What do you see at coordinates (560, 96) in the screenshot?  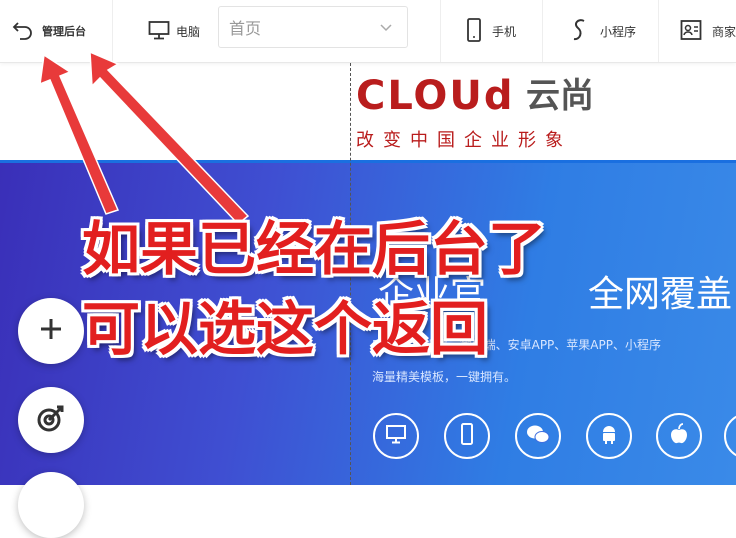 I see `logo-chinese: 云尚` at bounding box center [560, 96].